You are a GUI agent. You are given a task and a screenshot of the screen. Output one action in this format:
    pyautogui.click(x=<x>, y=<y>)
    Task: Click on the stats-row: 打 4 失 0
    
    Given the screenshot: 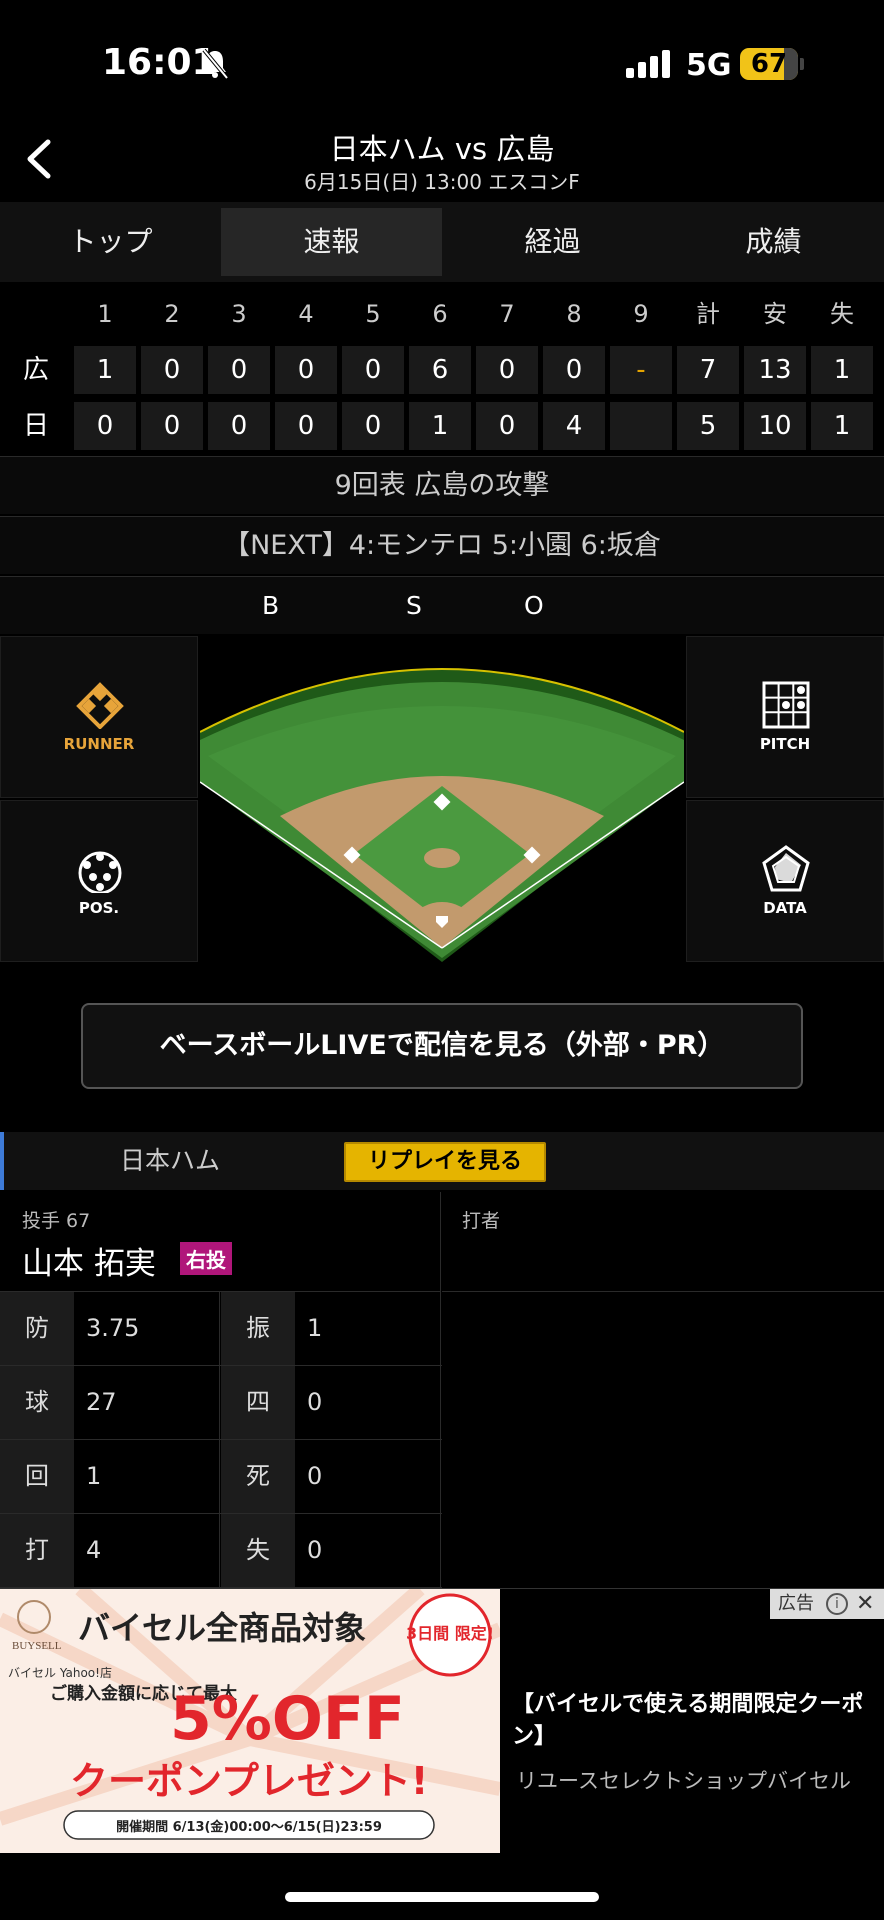 What is the action you would take?
    pyautogui.click(x=221, y=1551)
    